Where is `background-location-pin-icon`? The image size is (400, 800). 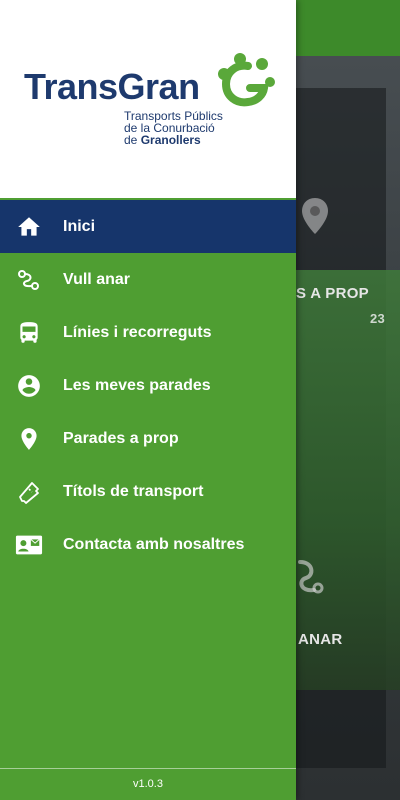
background-location-pin-icon is located at coordinates (315, 216).